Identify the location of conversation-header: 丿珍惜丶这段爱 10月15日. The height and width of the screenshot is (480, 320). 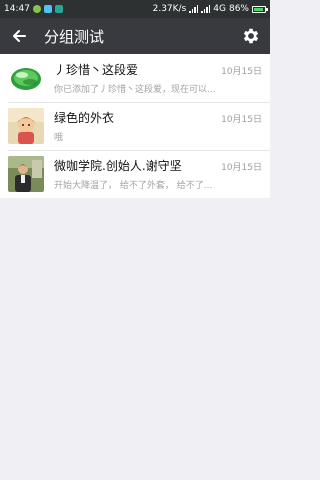
(158, 69).